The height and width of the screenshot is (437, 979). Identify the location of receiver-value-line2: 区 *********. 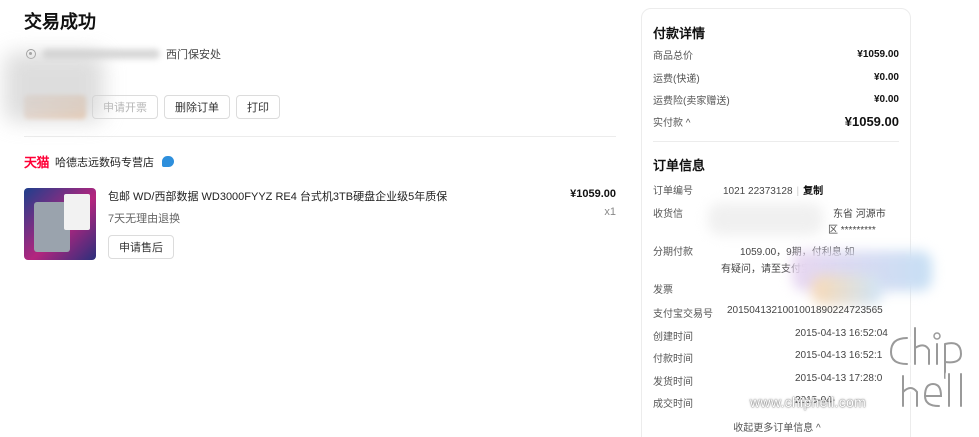
(852, 230).